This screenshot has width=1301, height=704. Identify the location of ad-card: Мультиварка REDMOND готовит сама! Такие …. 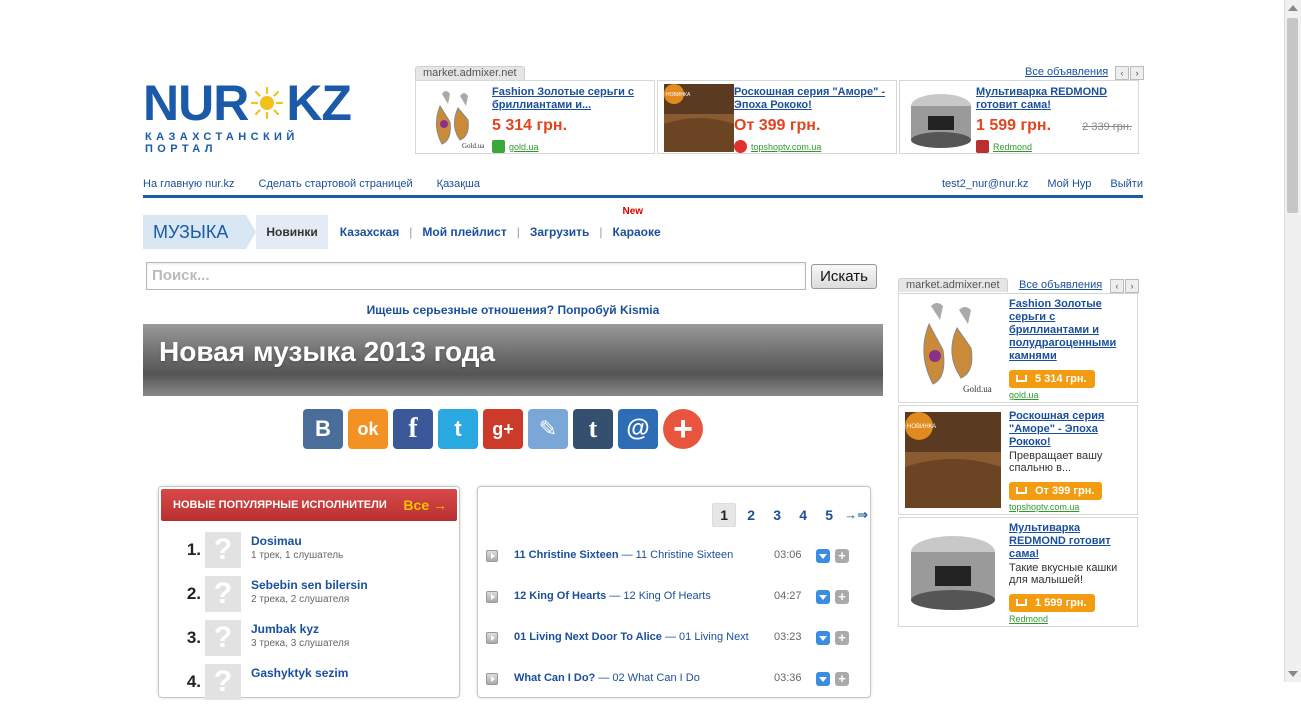
(1018, 572).